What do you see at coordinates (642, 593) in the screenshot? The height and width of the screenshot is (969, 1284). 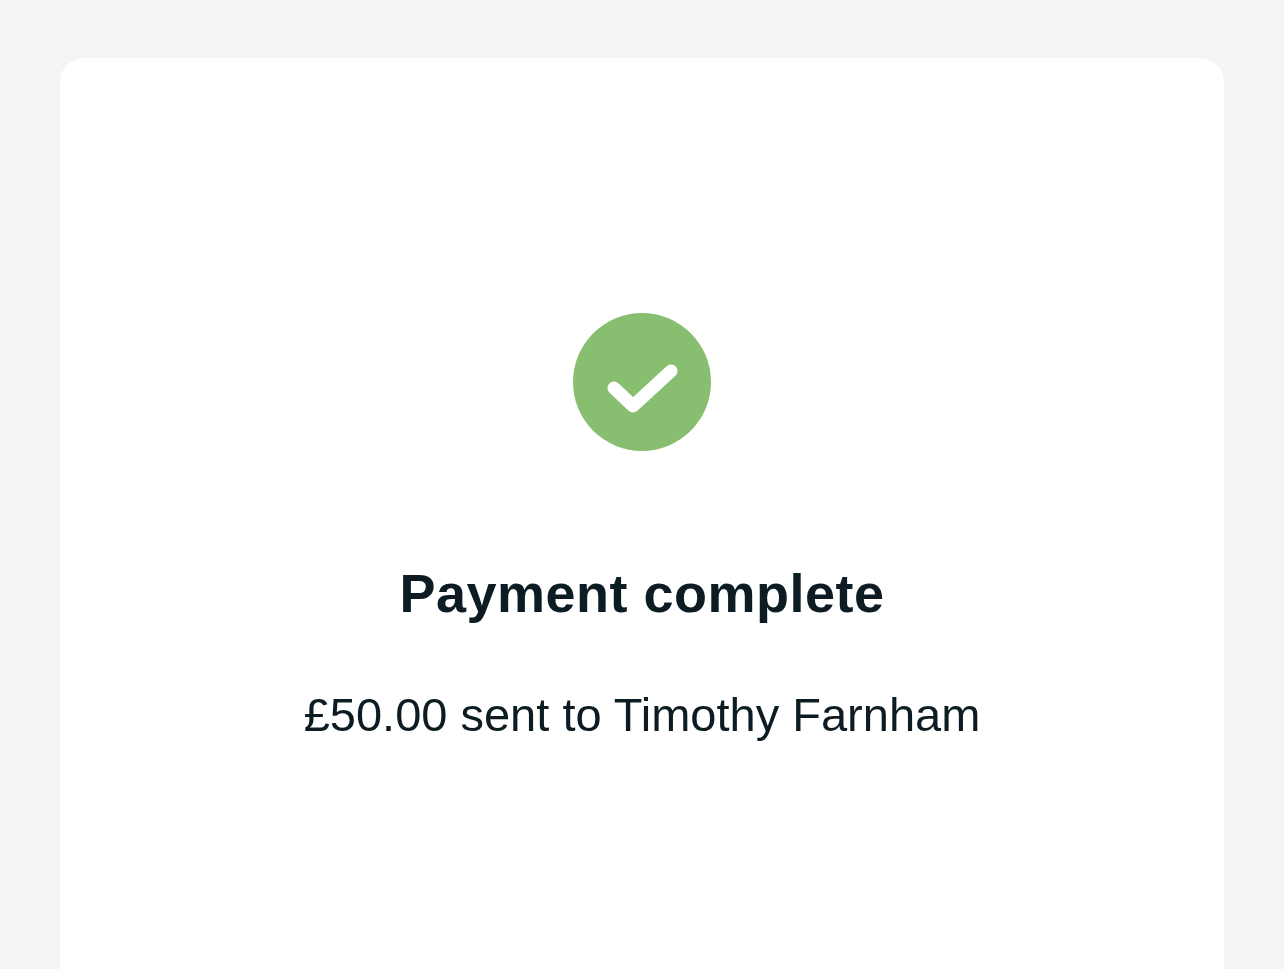 I see `confirmation-title: Payment complete` at bounding box center [642, 593].